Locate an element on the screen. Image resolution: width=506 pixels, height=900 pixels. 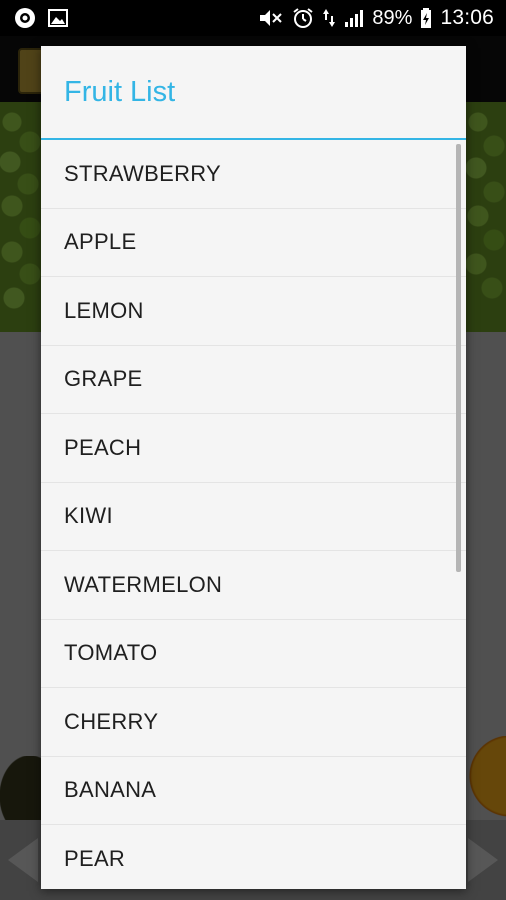
alarm-icon is located at coordinates (303, 18).